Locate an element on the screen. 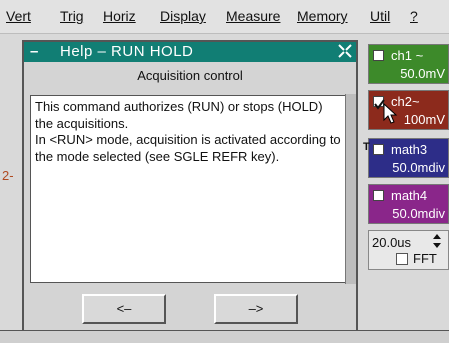 This screenshot has height=343, width=449. fft-label: FFT is located at coordinates (425, 258).